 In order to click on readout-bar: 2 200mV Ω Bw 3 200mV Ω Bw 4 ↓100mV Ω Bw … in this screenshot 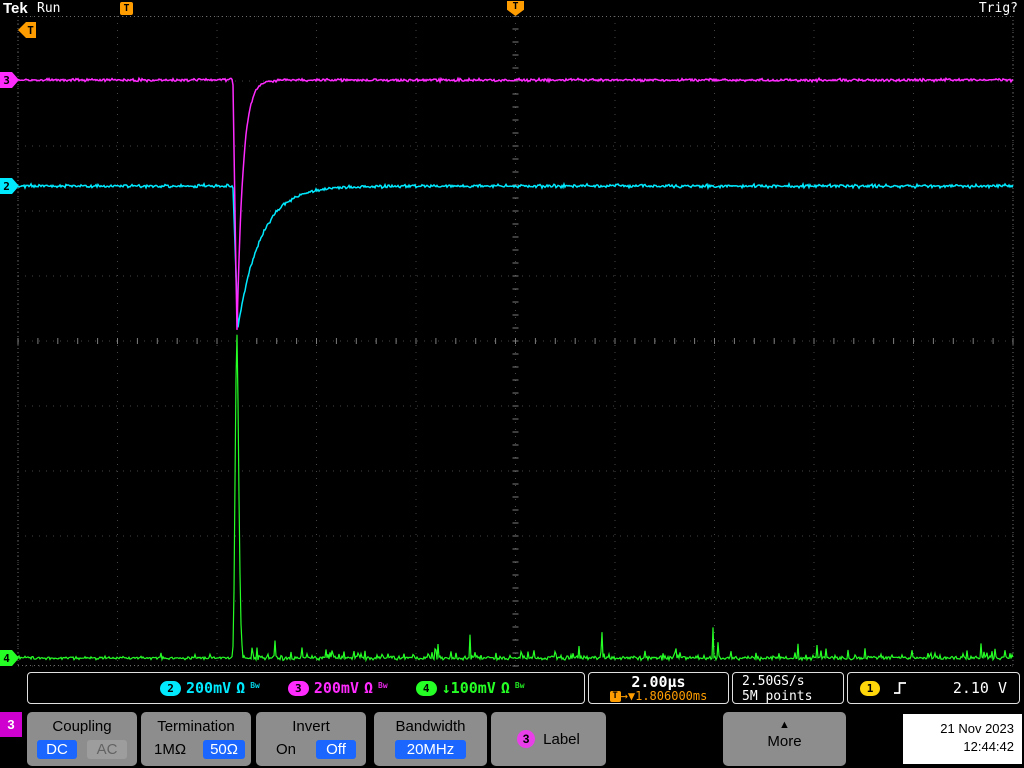, I will do `click(512, 689)`.